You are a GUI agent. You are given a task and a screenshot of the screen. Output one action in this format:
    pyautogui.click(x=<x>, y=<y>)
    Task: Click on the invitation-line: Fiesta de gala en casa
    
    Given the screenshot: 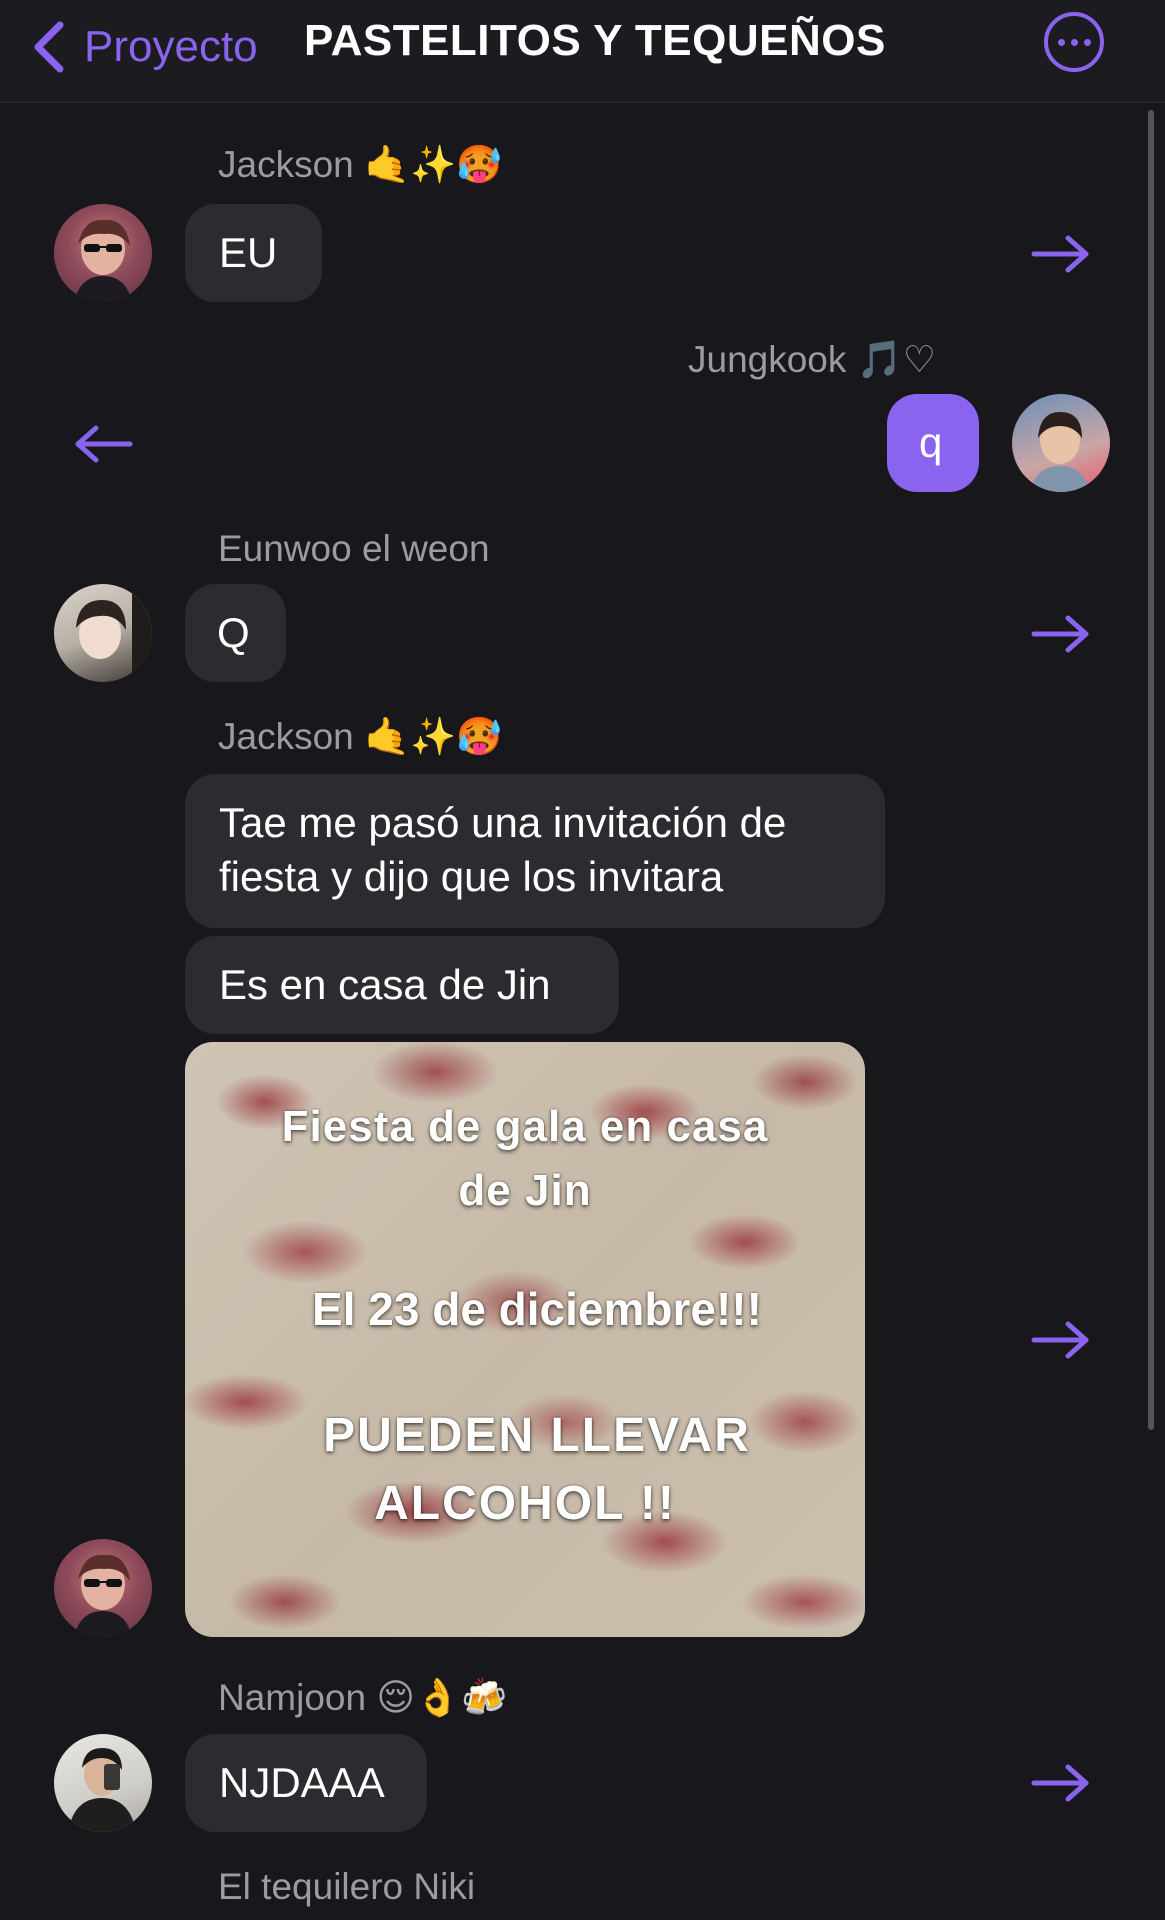 What is the action you would take?
    pyautogui.click(x=525, y=1126)
    